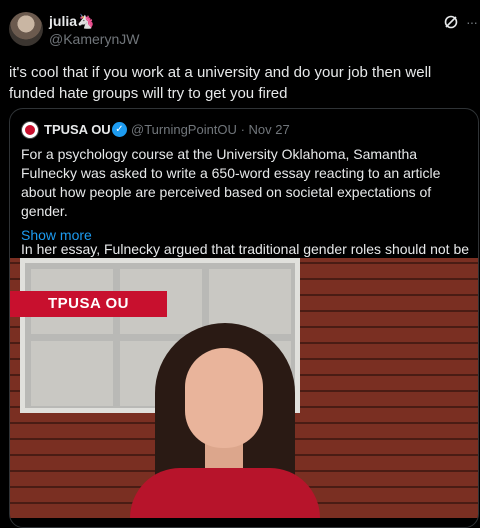 The width and height of the screenshot is (480, 528). What do you see at coordinates (30, 130) in the screenshot?
I see `quoted-avatar` at bounding box center [30, 130].